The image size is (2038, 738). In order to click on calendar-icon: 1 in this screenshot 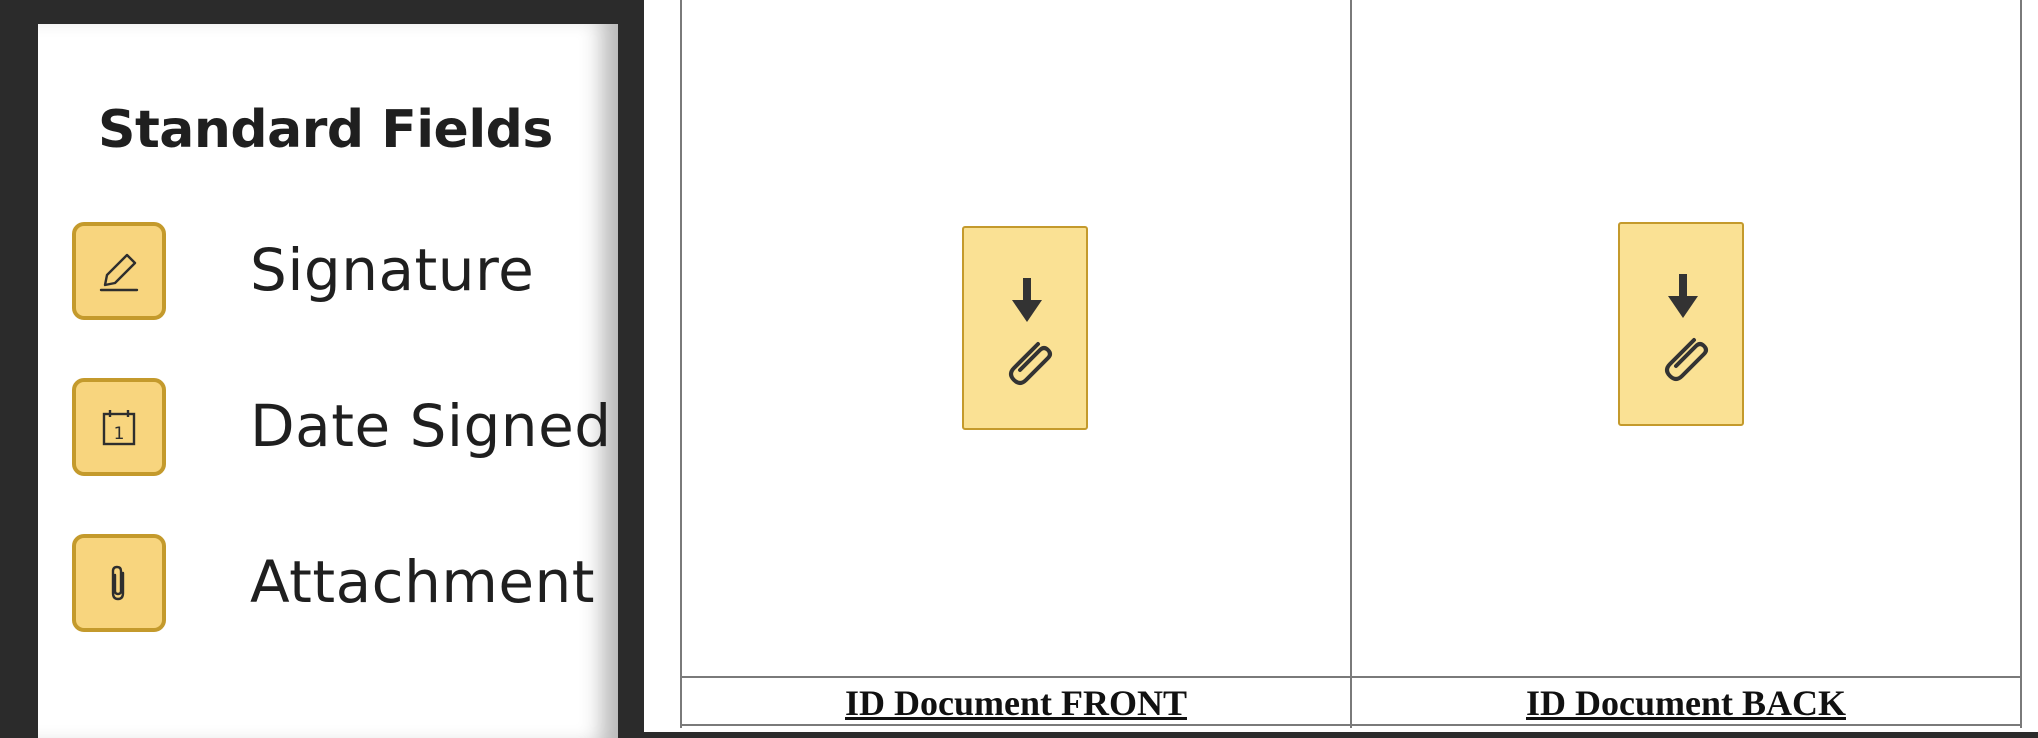, I will do `click(119, 427)`.